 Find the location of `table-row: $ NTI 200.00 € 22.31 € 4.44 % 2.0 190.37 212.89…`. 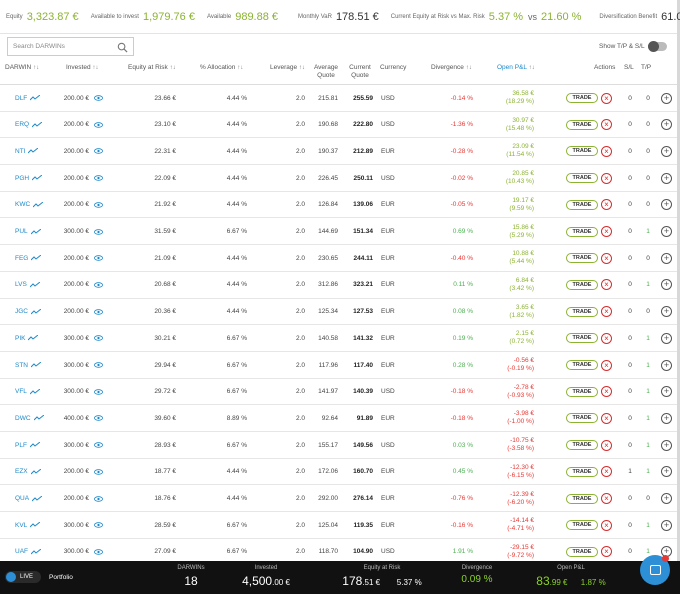

table-row: $ NTI 200.00 € 22.31 € 4.44 % 2.0 190.37 212.89… is located at coordinates (338, 152).